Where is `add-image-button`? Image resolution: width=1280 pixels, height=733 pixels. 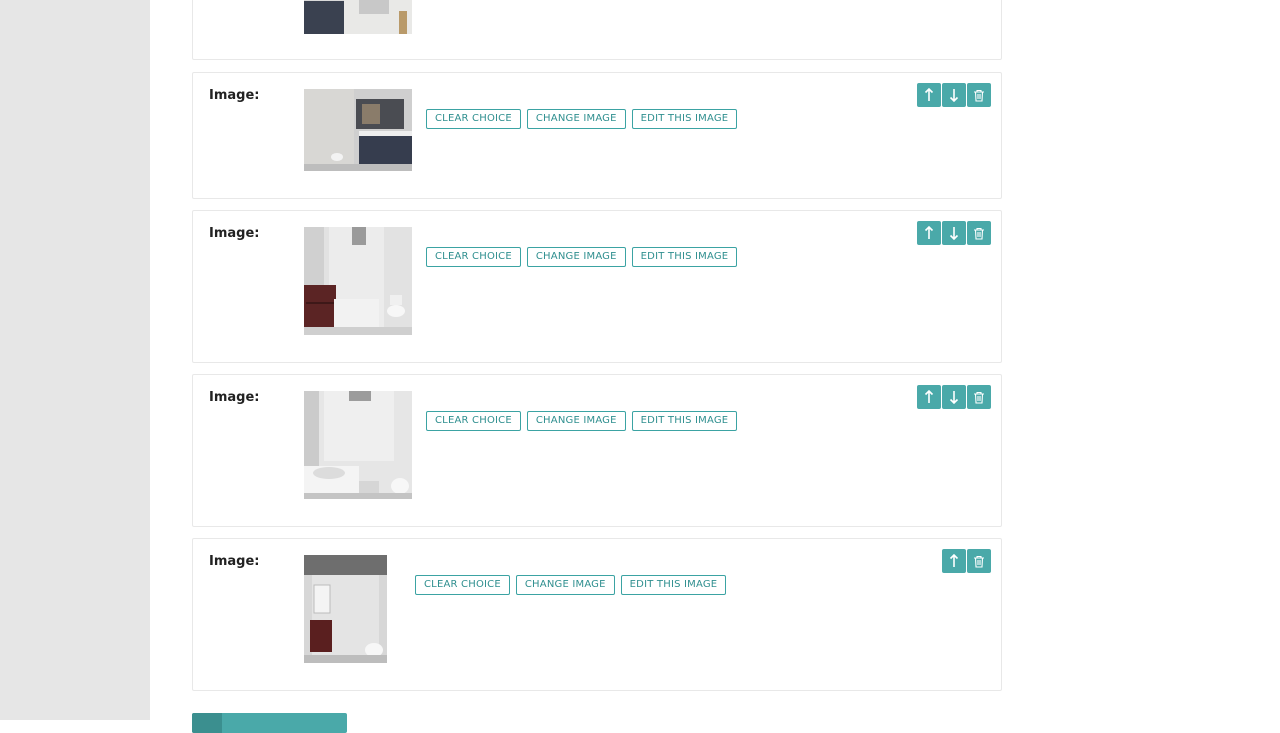
add-image-button is located at coordinates (269, 723).